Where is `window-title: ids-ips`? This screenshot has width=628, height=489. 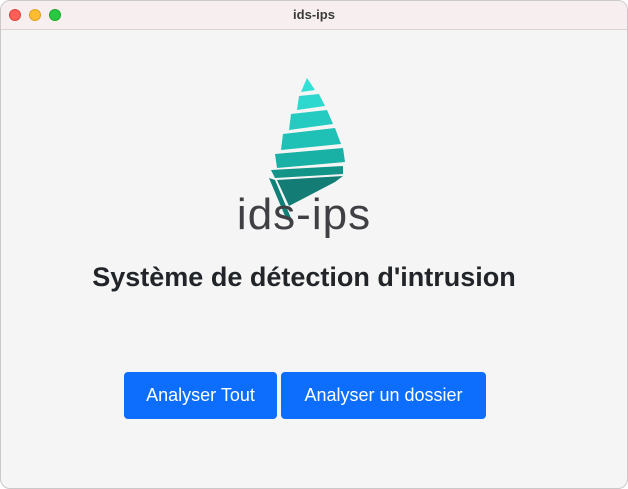
window-title: ids-ips is located at coordinates (314, 14).